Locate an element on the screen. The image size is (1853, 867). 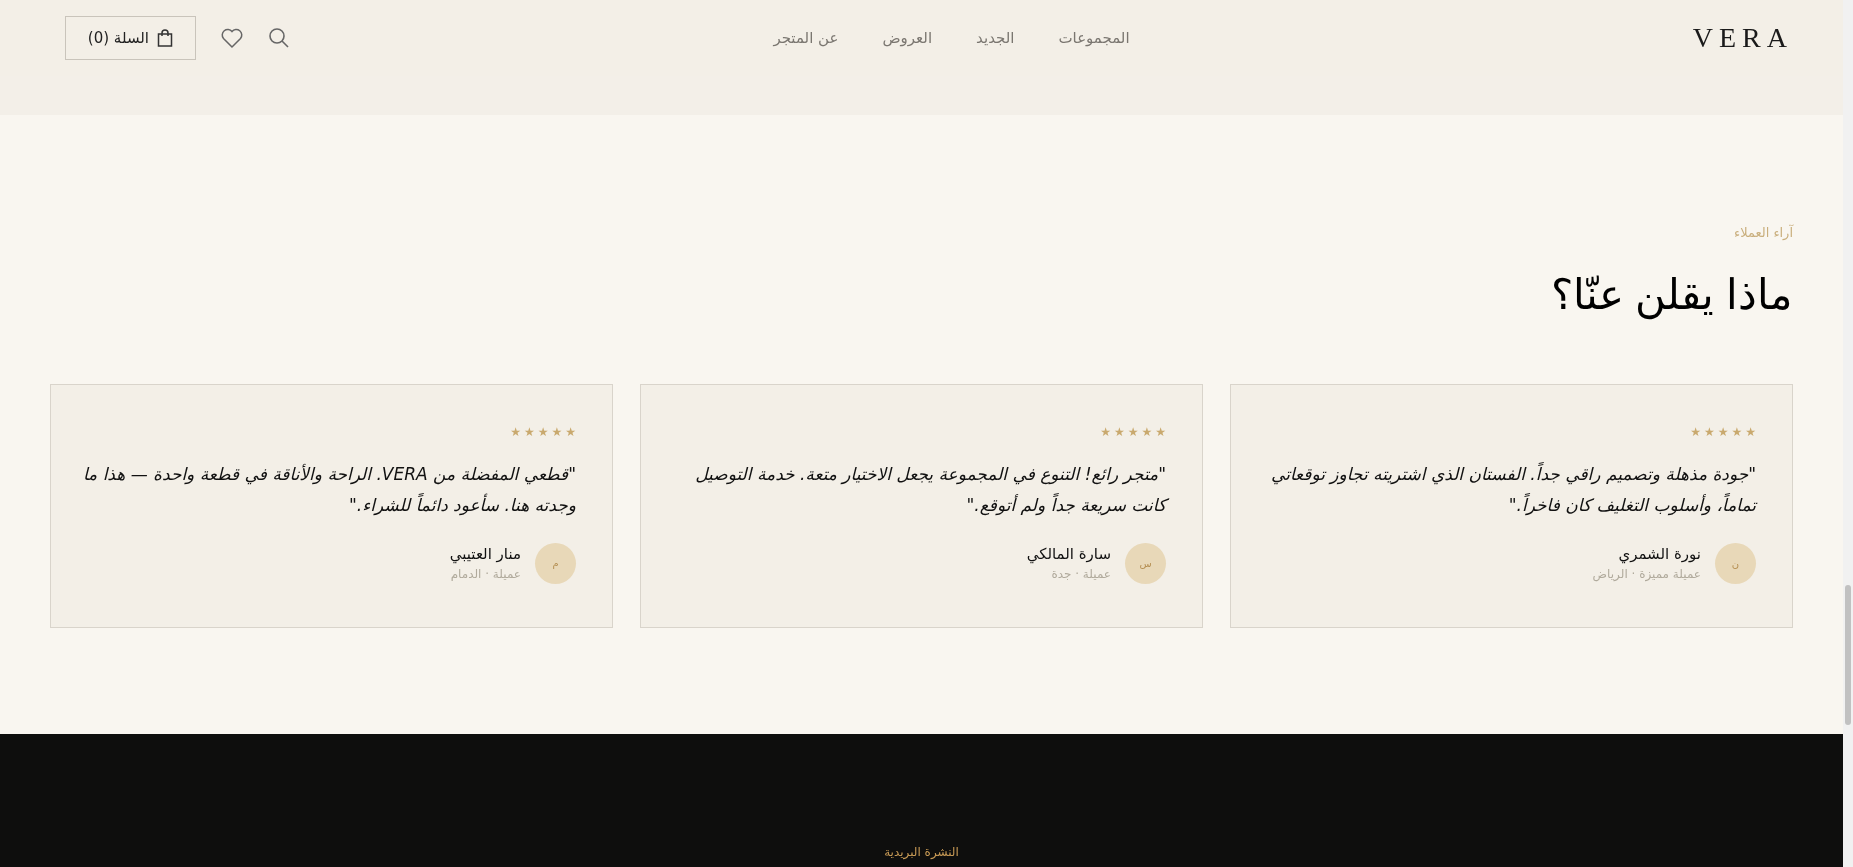
avatar: م is located at coordinates (555, 563).